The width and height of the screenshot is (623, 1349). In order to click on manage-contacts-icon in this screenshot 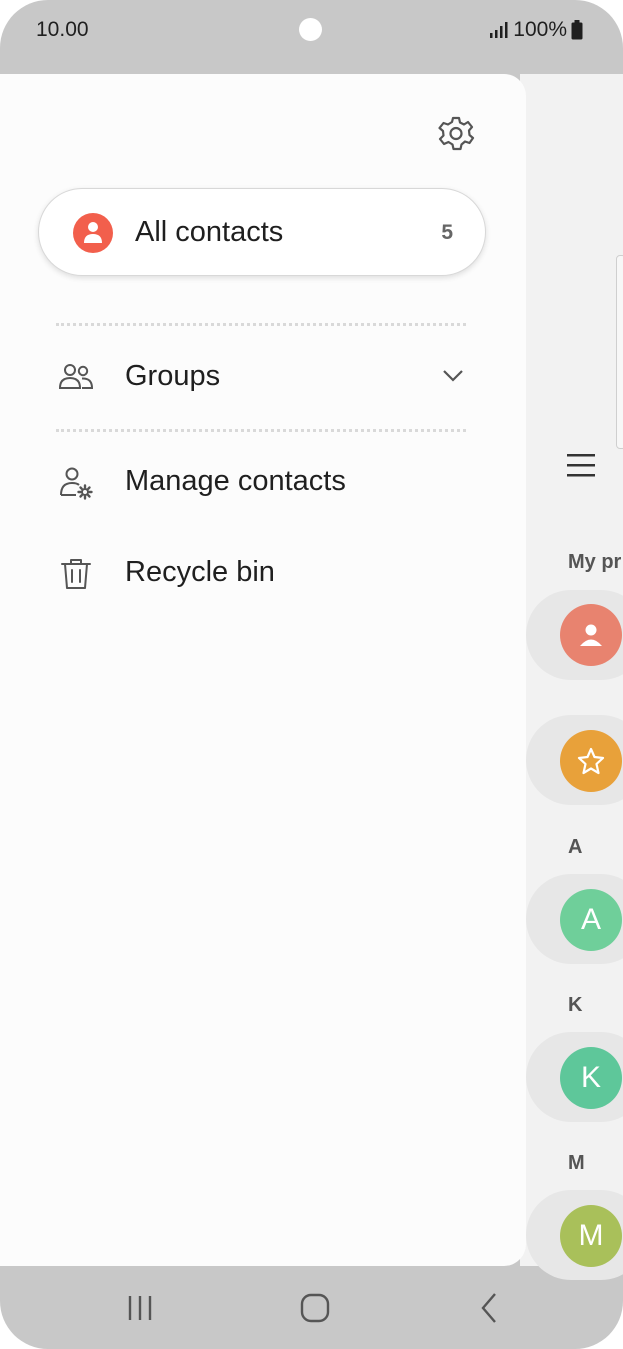, I will do `click(76, 483)`.